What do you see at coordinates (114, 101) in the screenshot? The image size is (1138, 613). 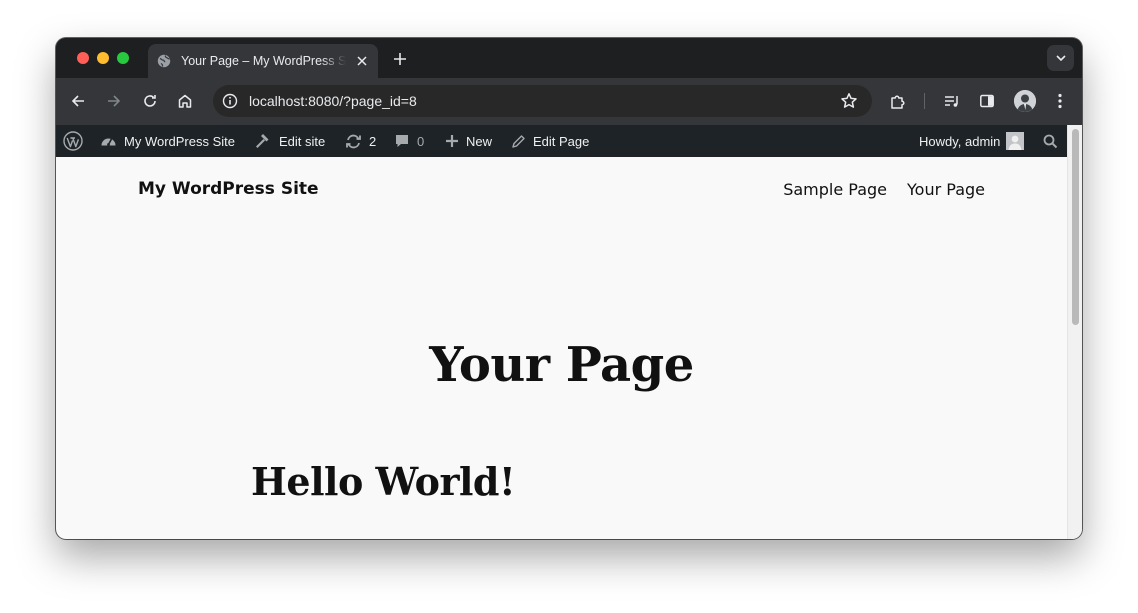 I see `forward-arrow-icon` at bounding box center [114, 101].